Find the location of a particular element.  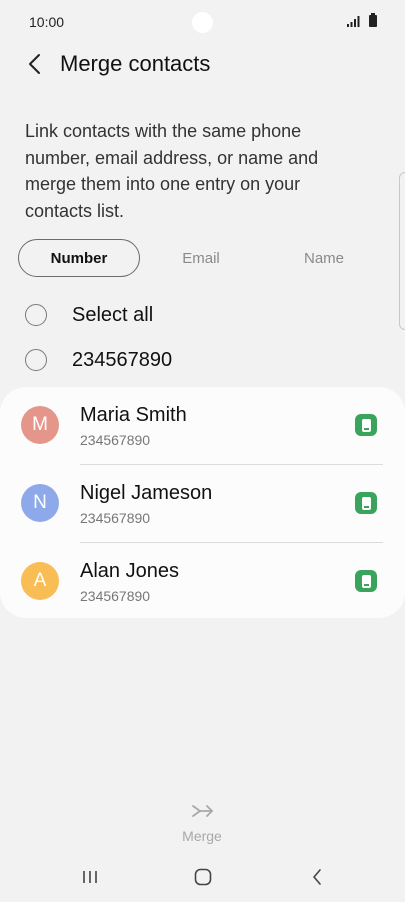

recents-button is located at coordinates (90, 877).